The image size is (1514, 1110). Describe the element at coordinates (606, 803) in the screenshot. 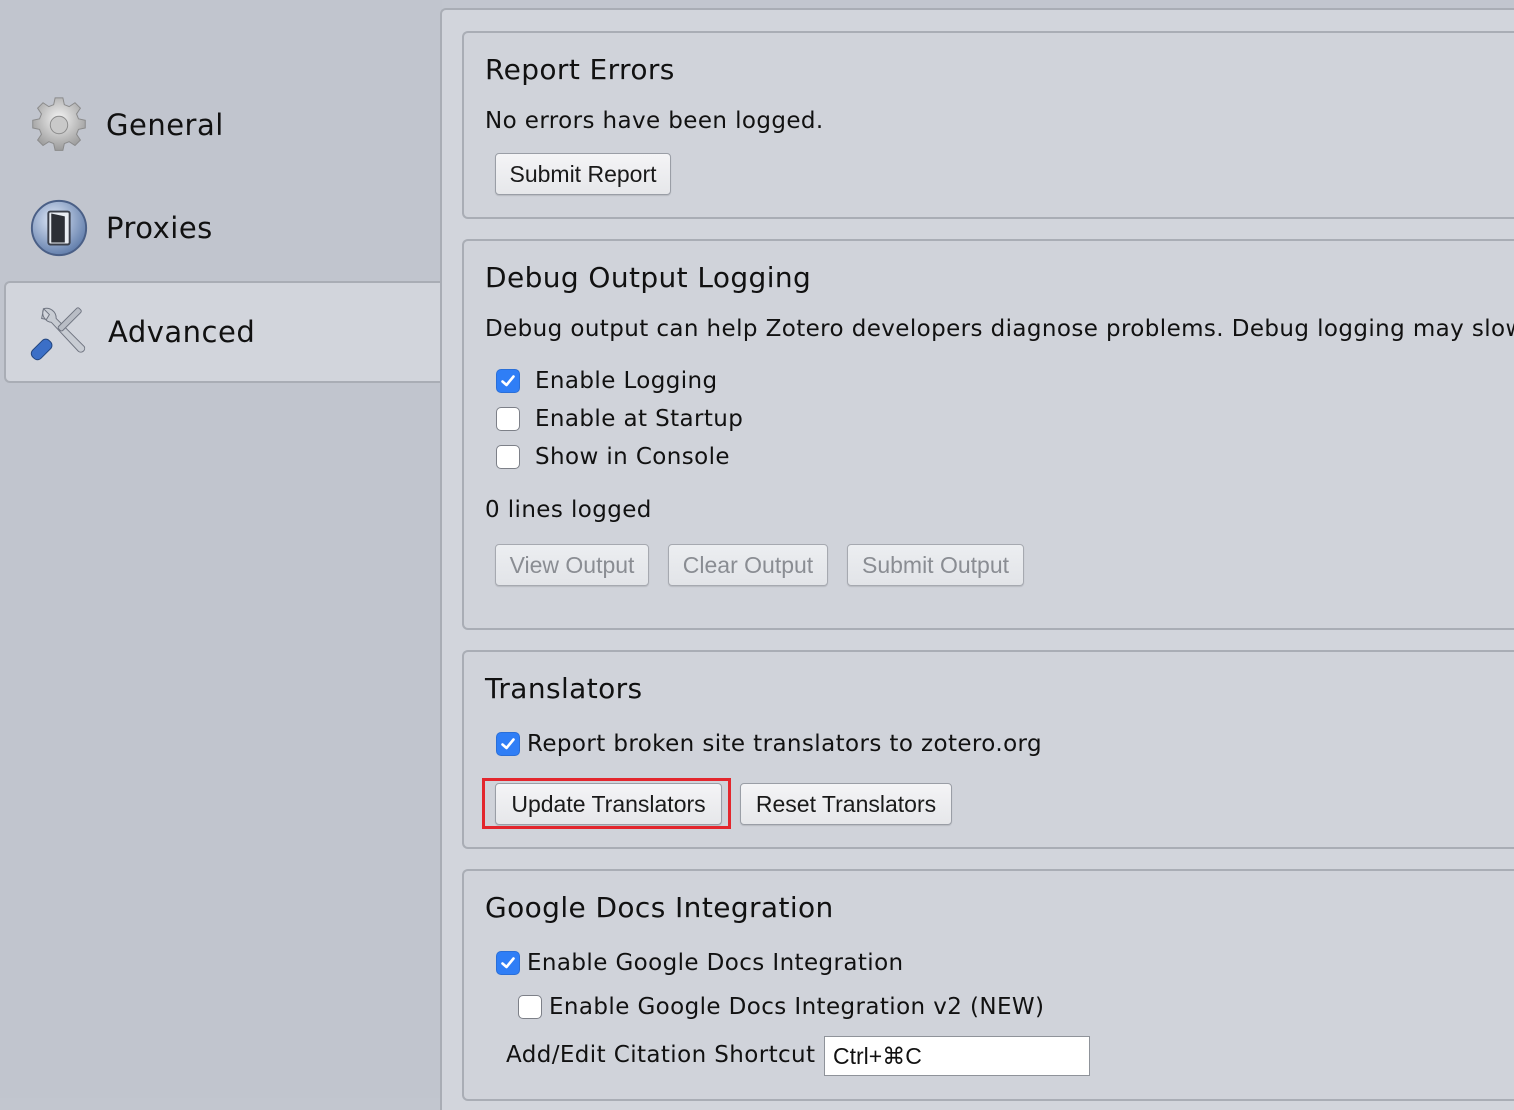

I see `highlight-box` at that location.